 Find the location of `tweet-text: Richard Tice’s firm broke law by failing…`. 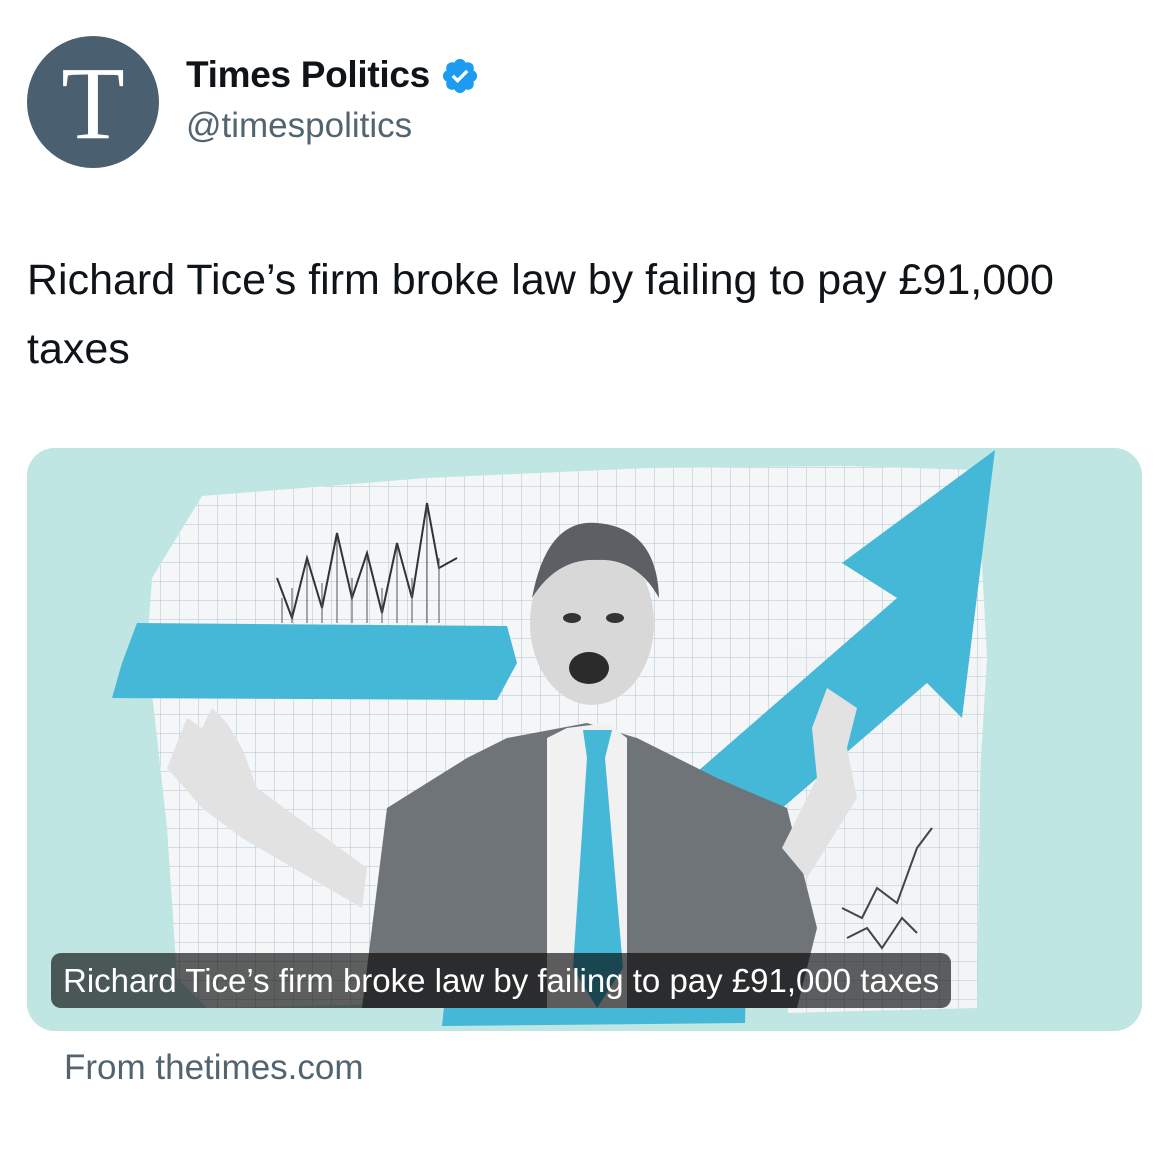

tweet-text: Richard Tice’s firm broke law by failing… is located at coordinates (540, 314).